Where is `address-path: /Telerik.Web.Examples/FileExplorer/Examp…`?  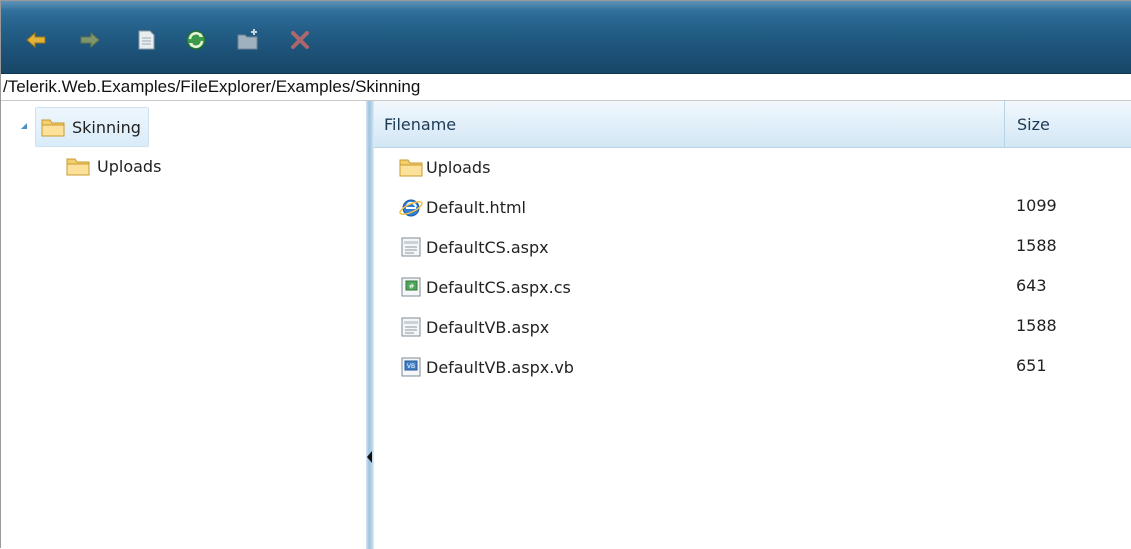 address-path: /Telerik.Web.Examples/FileExplorer/Examp… is located at coordinates (212, 86).